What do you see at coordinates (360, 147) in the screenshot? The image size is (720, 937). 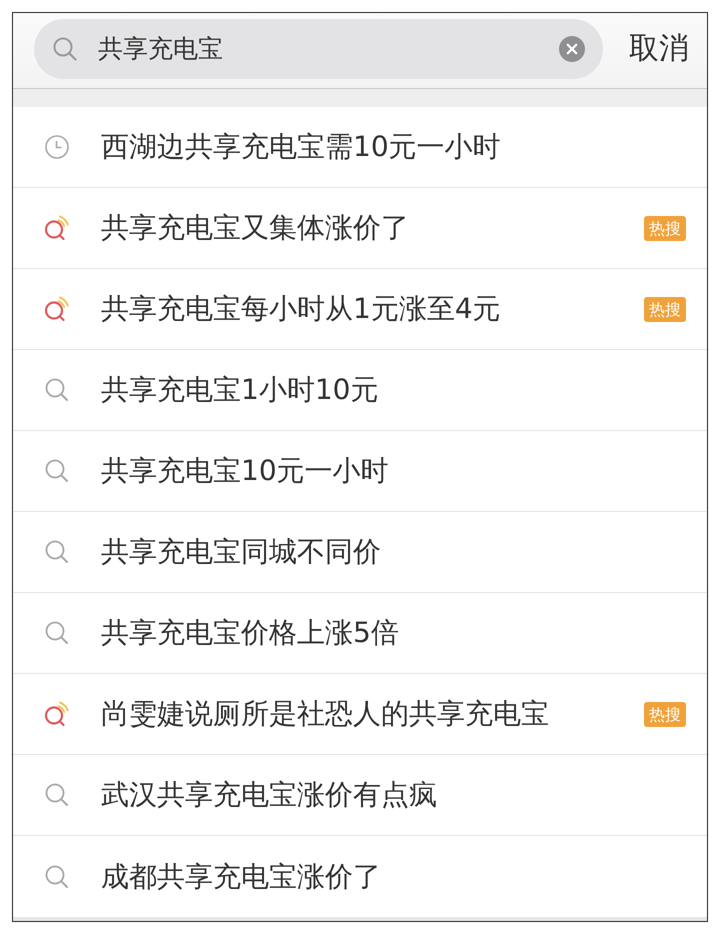 I see `suggestion-item: 西湖边共享充电宝需10元一小时` at bounding box center [360, 147].